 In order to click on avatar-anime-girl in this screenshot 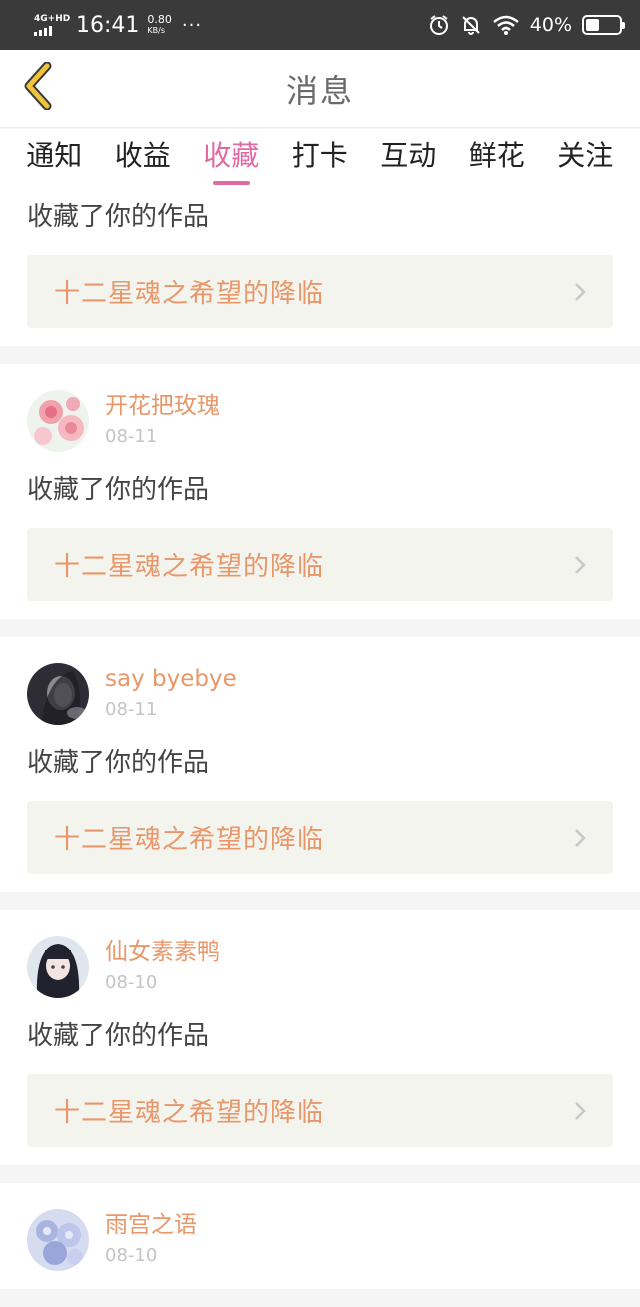, I will do `click(58, 967)`.